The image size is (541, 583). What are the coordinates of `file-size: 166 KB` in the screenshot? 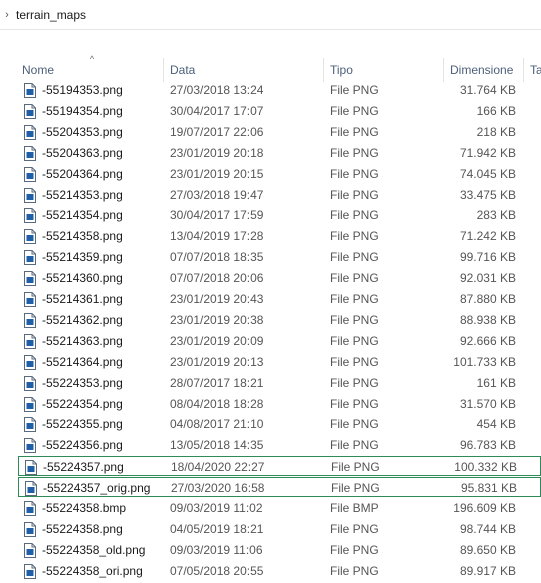 It's located at (496, 110).